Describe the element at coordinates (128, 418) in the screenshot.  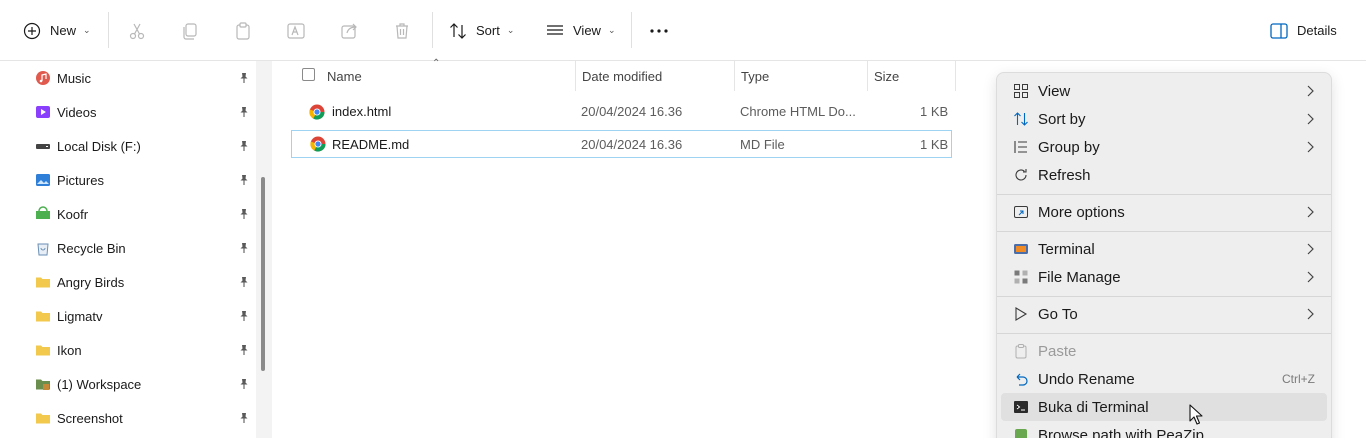
I see `sidebar-item-screenshot: Screenshot` at that location.